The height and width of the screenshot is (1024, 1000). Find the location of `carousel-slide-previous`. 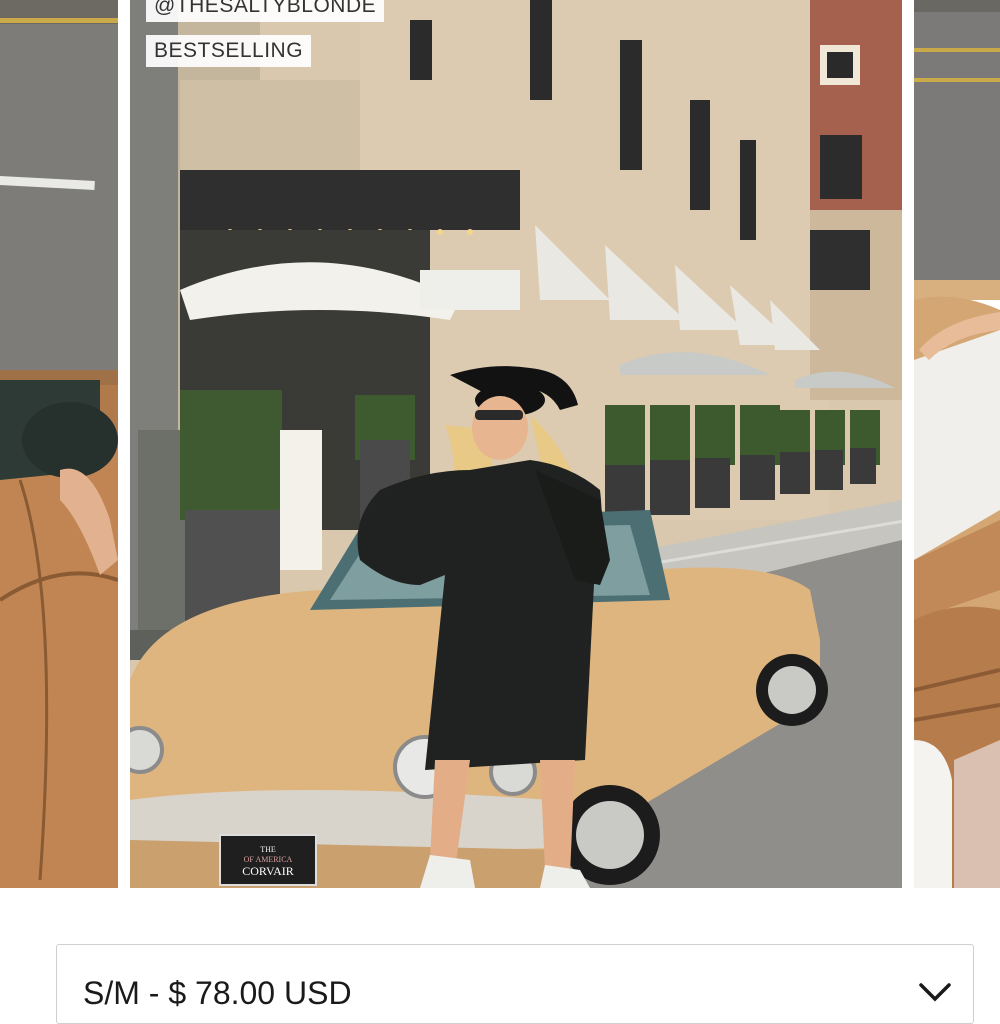

carousel-slide-previous is located at coordinates (59, 444).